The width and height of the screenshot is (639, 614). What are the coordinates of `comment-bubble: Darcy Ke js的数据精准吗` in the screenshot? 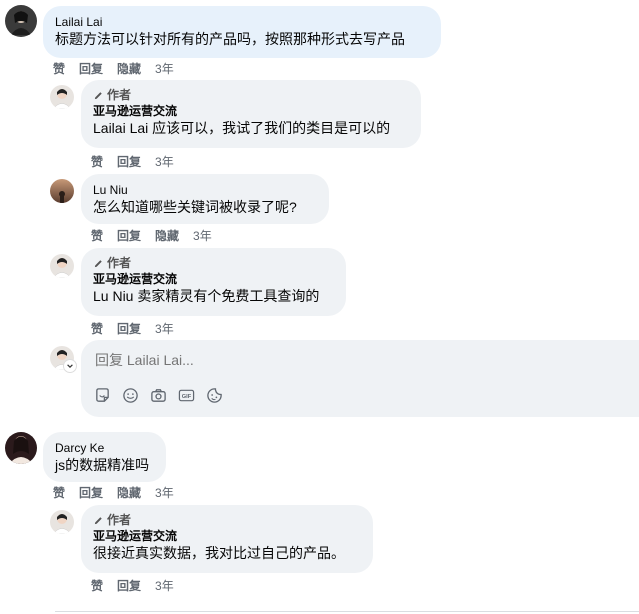 It's located at (104, 457).